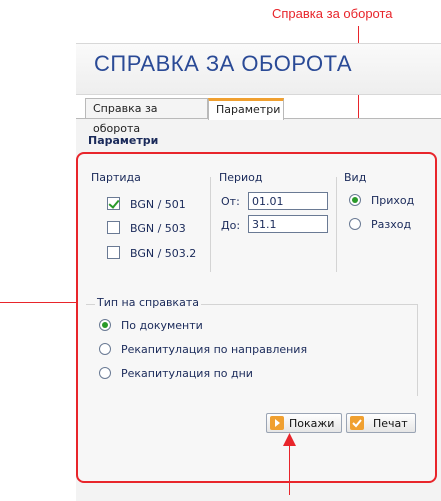  What do you see at coordinates (223, 63) in the screenshot?
I see `page-title: СПРАВКА ЗА ОБОРОТА` at bounding box center [223, 63].